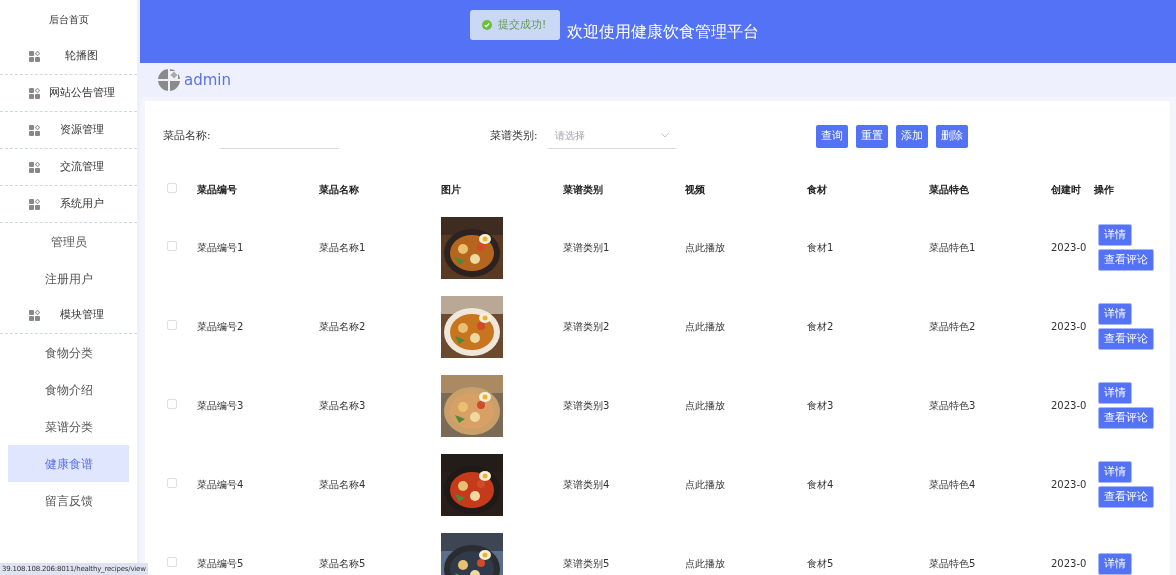 The image size is (1176, 575). I want to click on table-cell: 菜品编号3, so click(220, 405).